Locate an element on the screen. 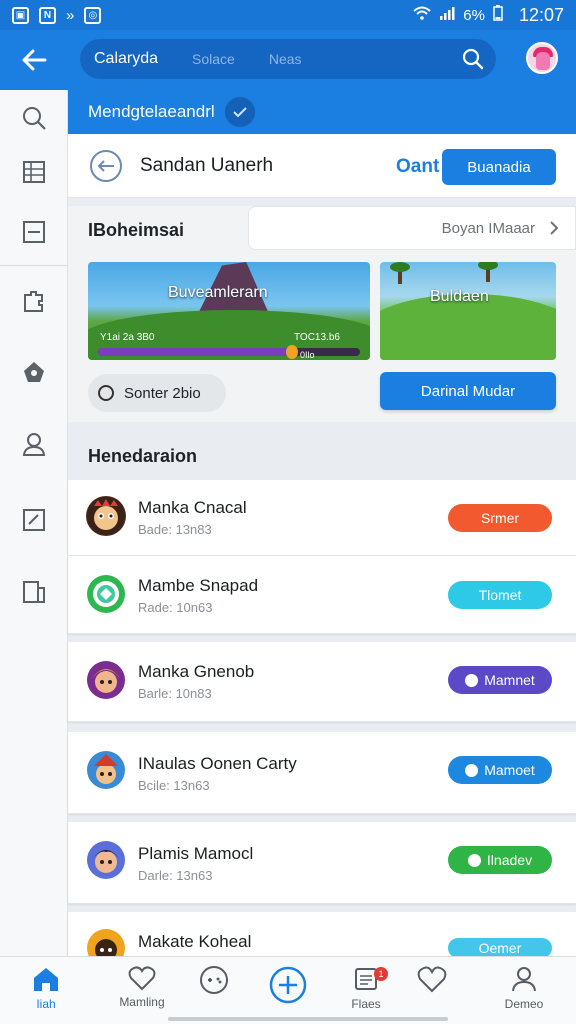 Image resolution: width=576 pixels, height=1024 pixels. list-item: Manka Gnenob Barle: 10n83 Mamnet is located at coordinates (322, 682).